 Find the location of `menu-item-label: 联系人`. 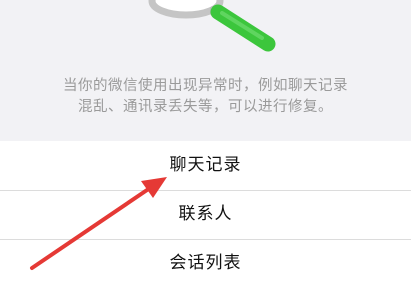

menu-item-label: 联系人 is located at coordinates (205, 214).